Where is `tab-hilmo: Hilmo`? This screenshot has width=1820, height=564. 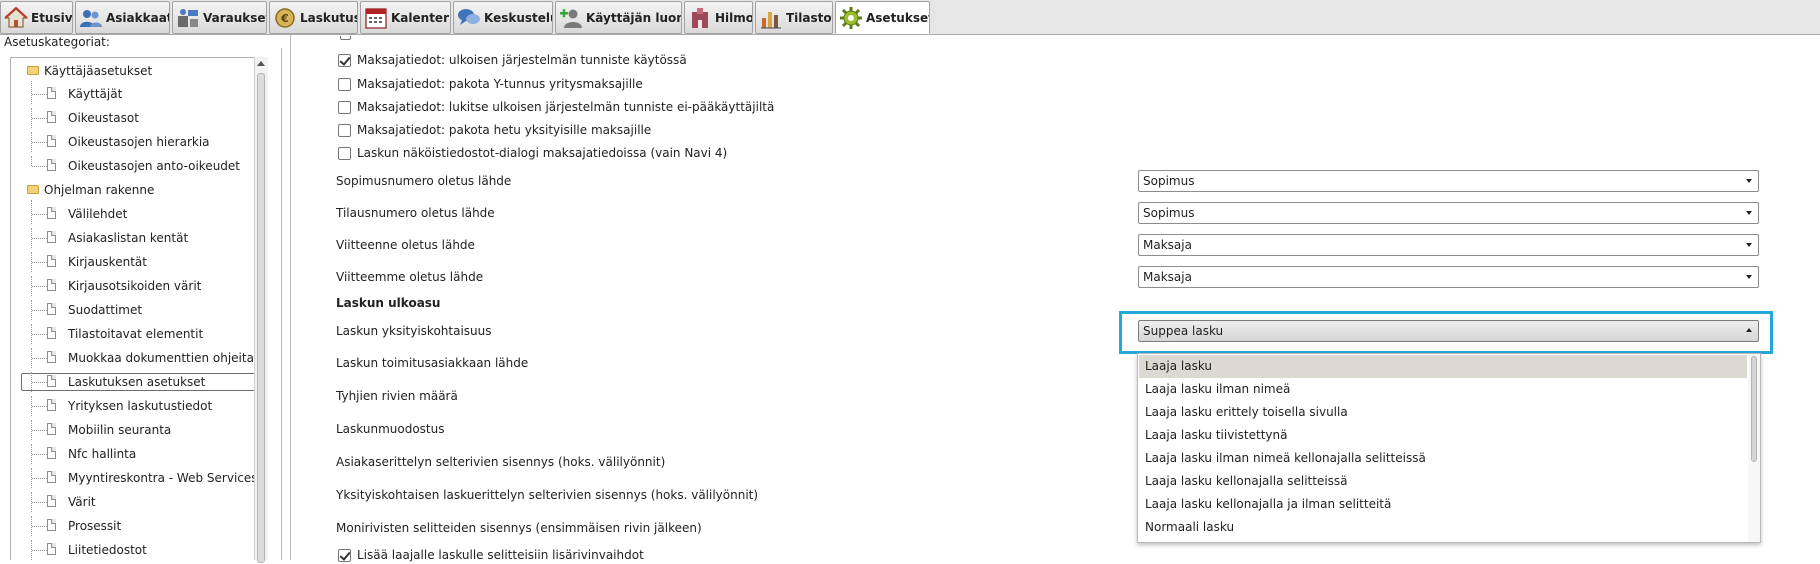
tab-hilmo: Hilmo is located at coordinates (718, 17).